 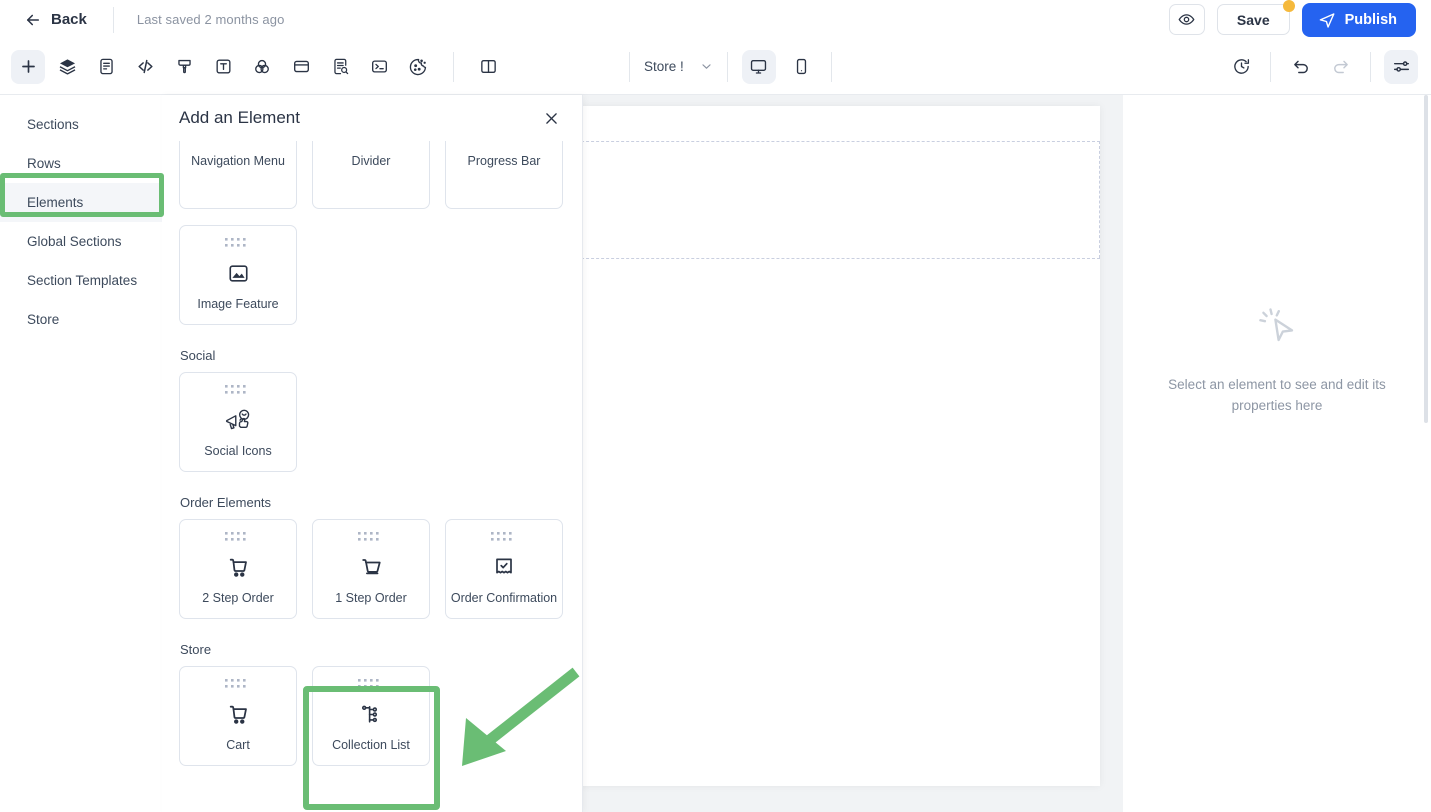 I want to click on popup-tool, so click(x=301, y=67).